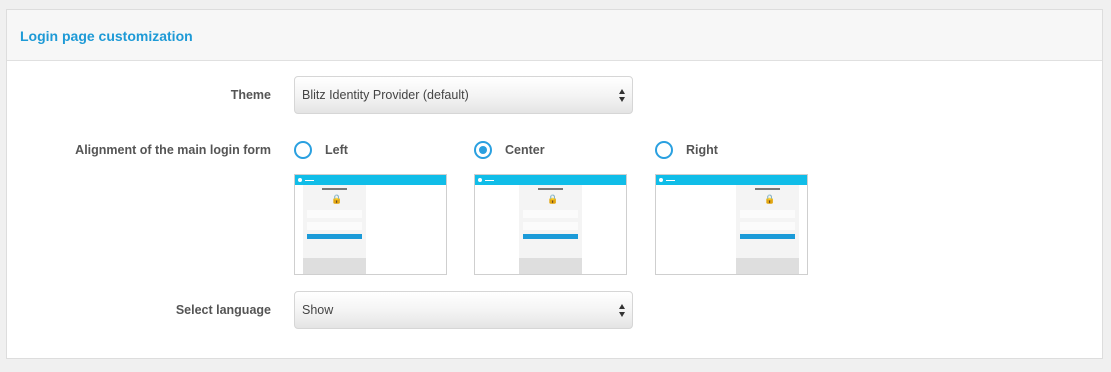 The width and height of the screenshot is (1111, 372). Describe the element at coordinates (731, 224) in the screenshot. I see `preview-right-thumbnail: 🔒` at that location.